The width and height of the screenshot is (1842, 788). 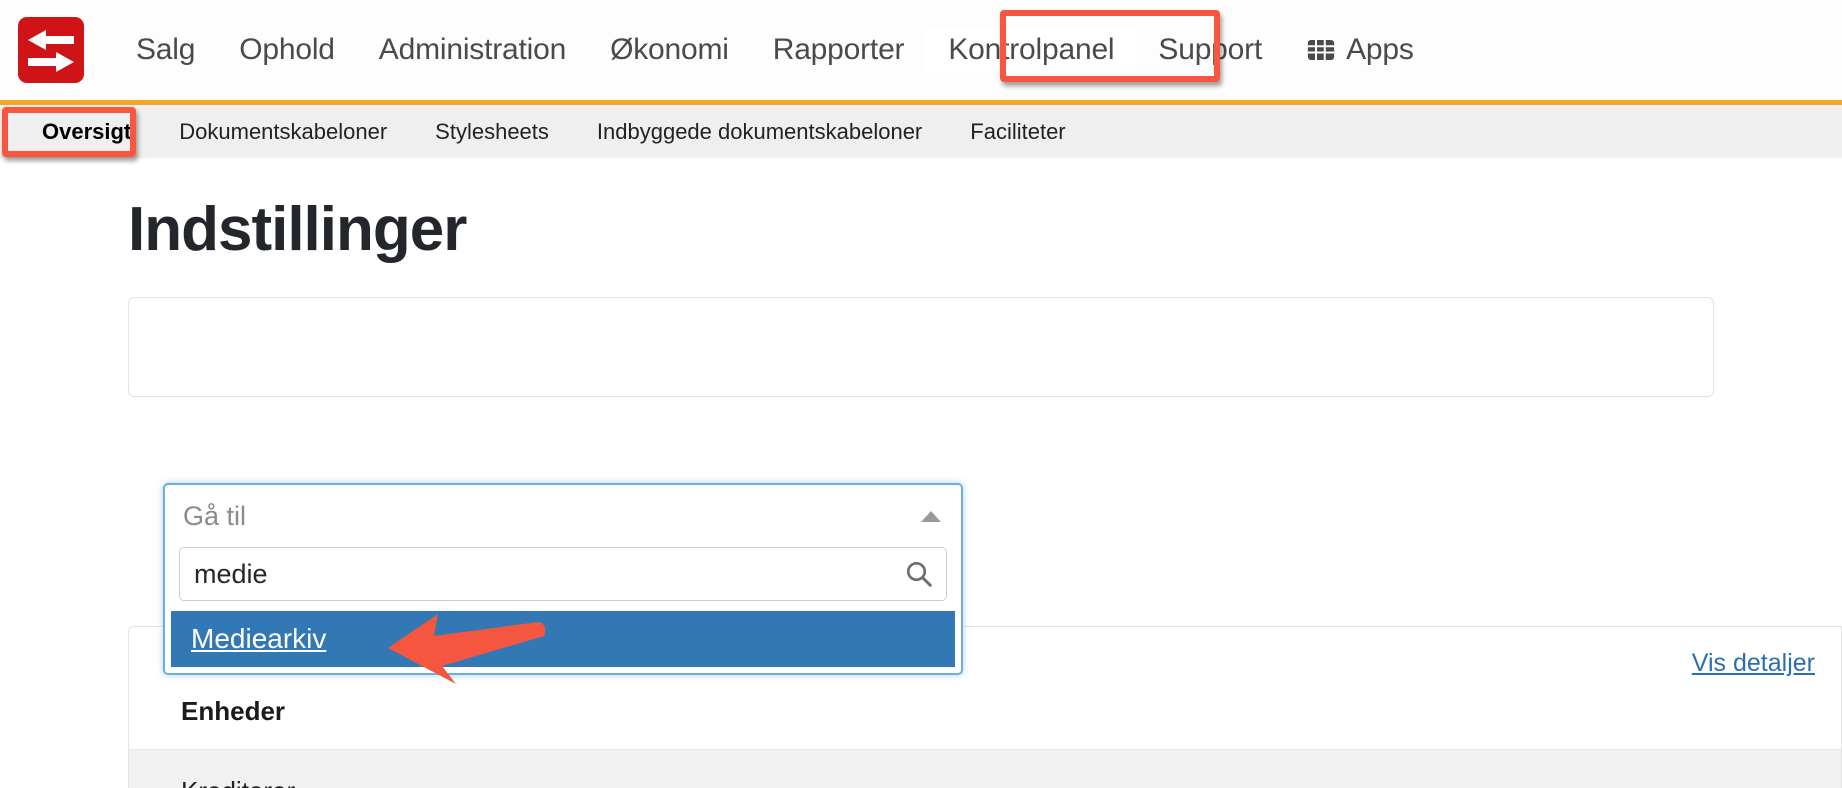 What do you see at coordinates (563, 639) in the screenshot?
I see `goto-option-mediearkiv: Mediearkiv` at bounding box center [563, 639].